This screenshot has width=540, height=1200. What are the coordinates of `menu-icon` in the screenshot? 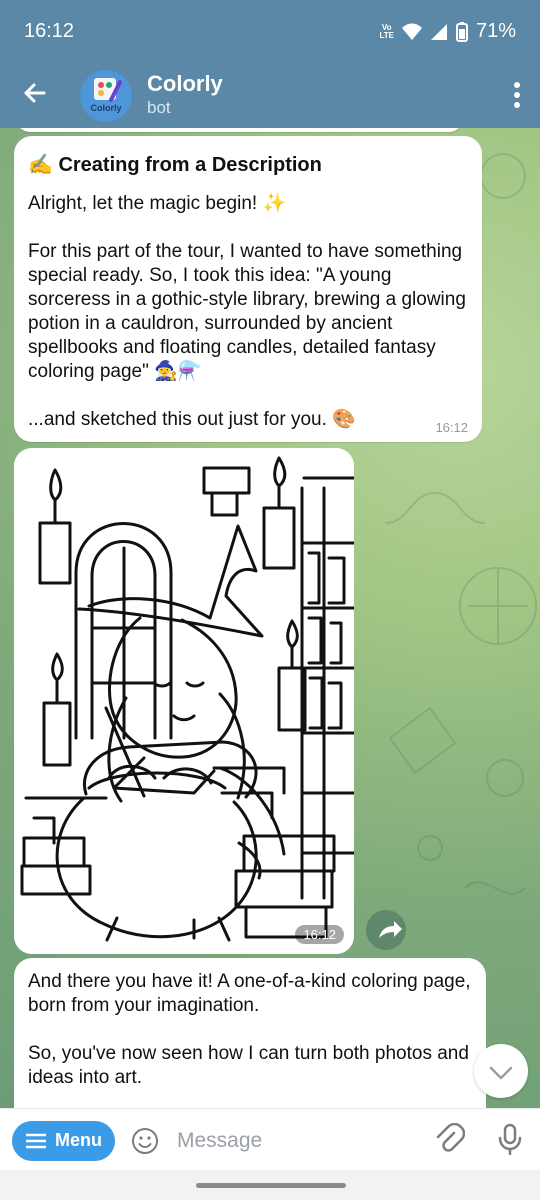 It's located at (36, 1141).